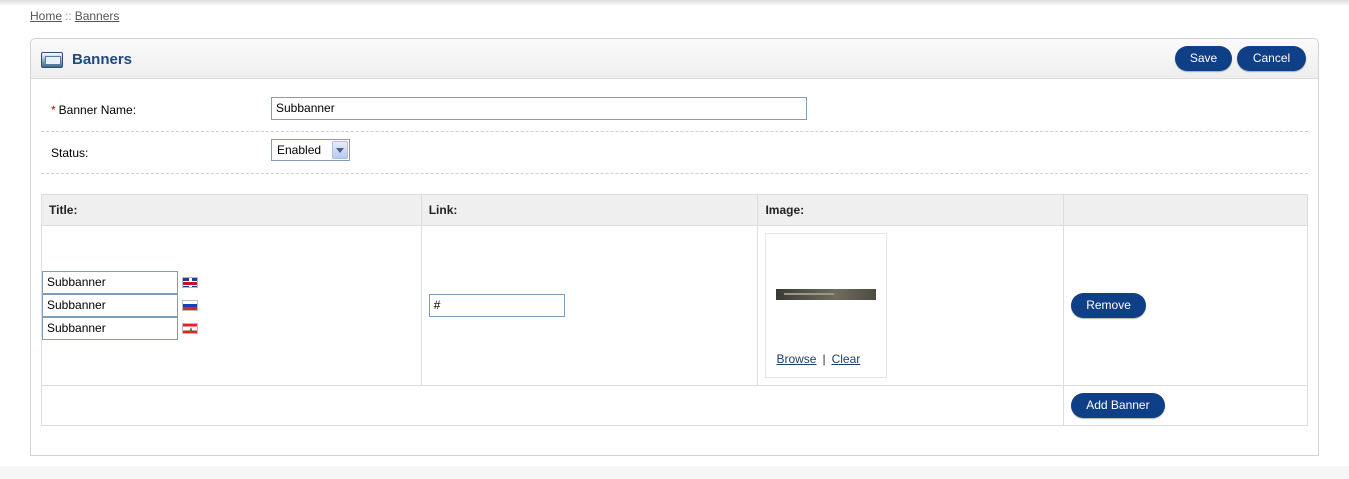 The width and height of the screenshot is (1349, 479). Describe the element at coordinates (496, 305) in the screenshot. I see `link-input: #` at that location.